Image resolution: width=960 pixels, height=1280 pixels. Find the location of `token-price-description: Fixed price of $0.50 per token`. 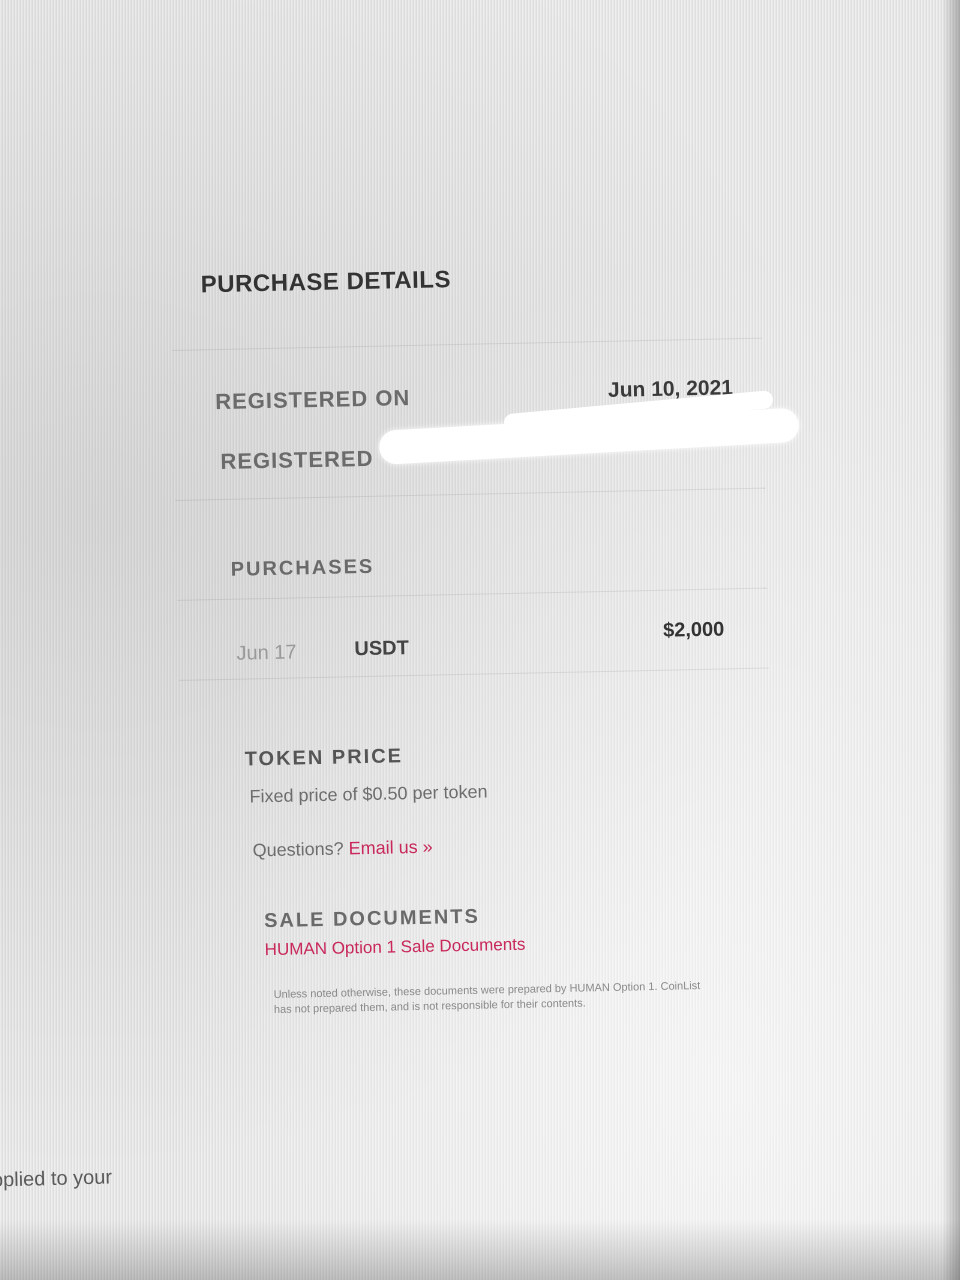

token-price-description: Fixed price of $0.50 per token is located at coordinates (368, 794).